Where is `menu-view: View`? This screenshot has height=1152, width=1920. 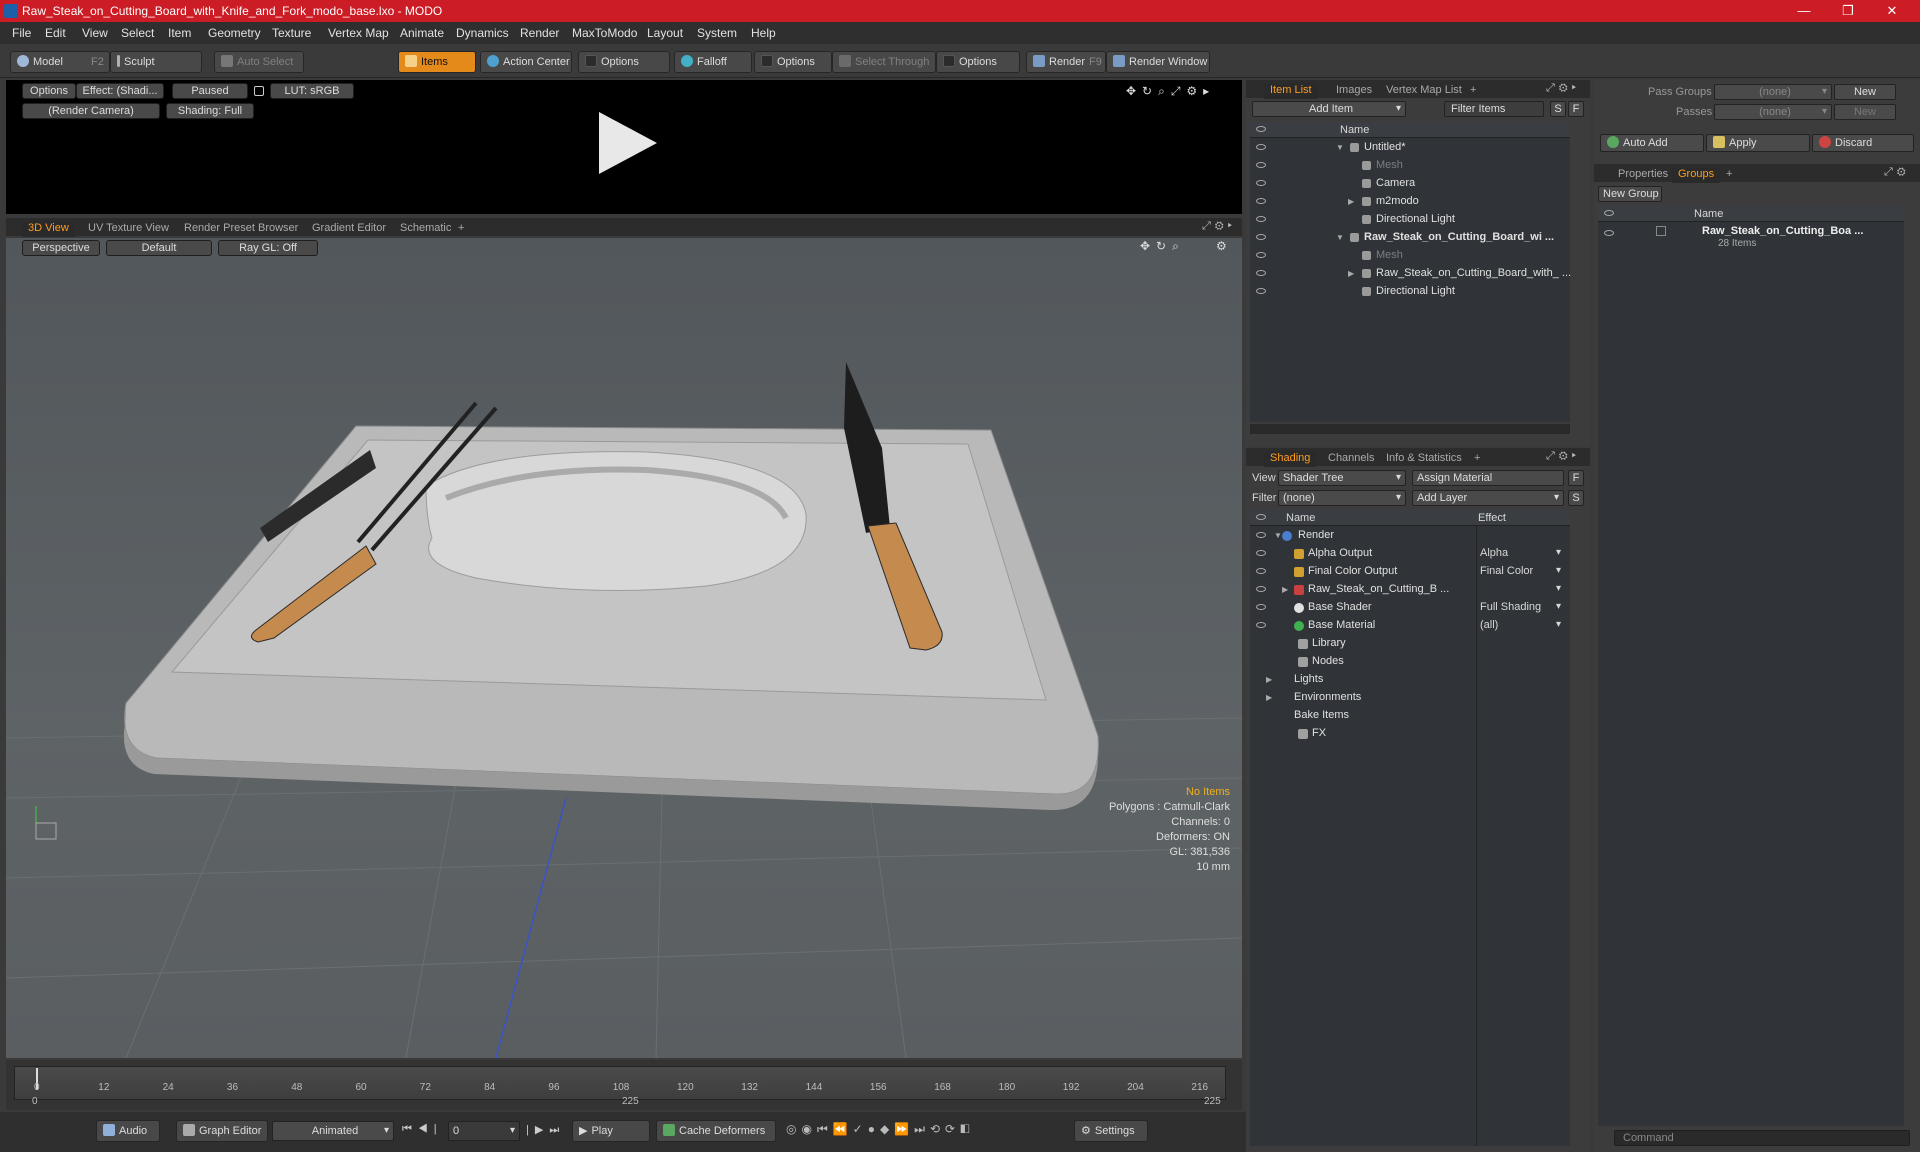
menu-view: View is located at coordinates (95, 33).